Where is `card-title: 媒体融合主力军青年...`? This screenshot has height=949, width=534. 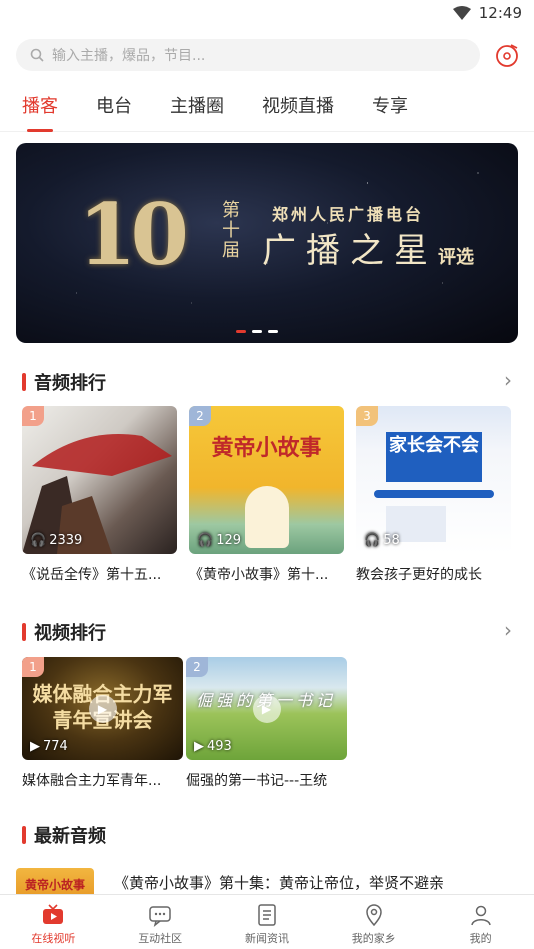
card-title: 媒体融合主力军青年... is located at coordinates (92, 781).